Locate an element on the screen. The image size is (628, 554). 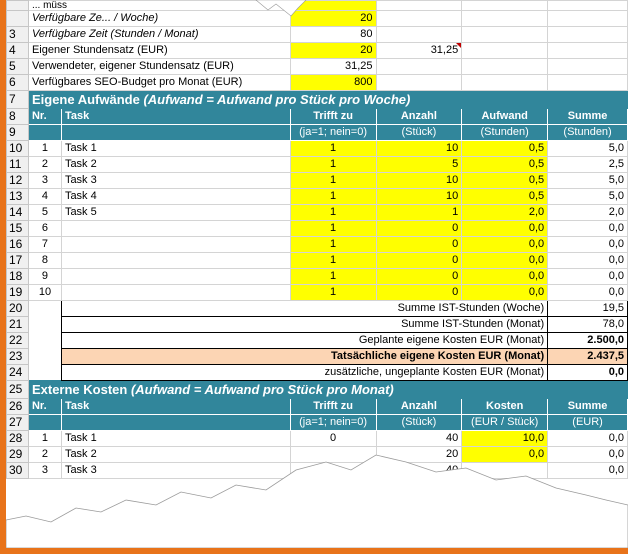
cell-nr: 3 is located at coordinates (44, 470).